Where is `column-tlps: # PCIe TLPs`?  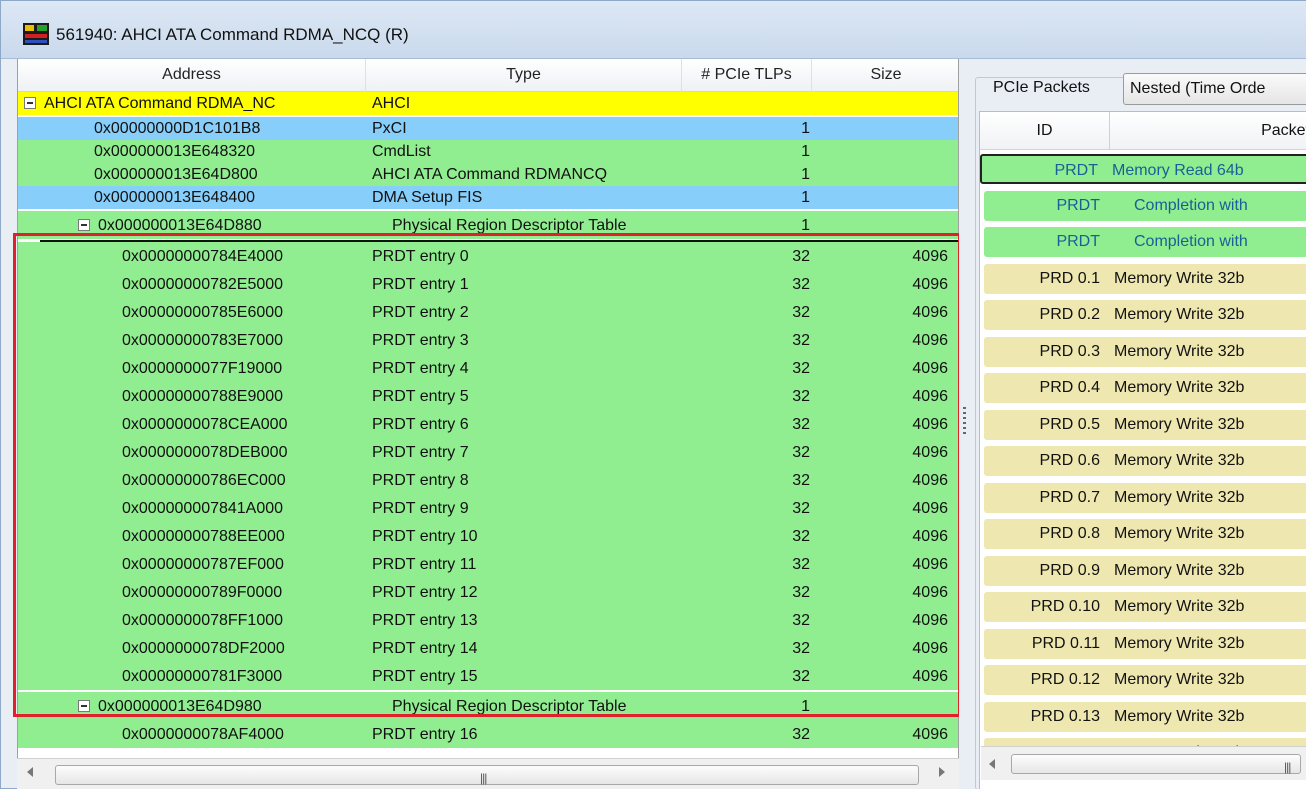 column-tlps: # PCIe TLPs is located at coordinates (747, 75).